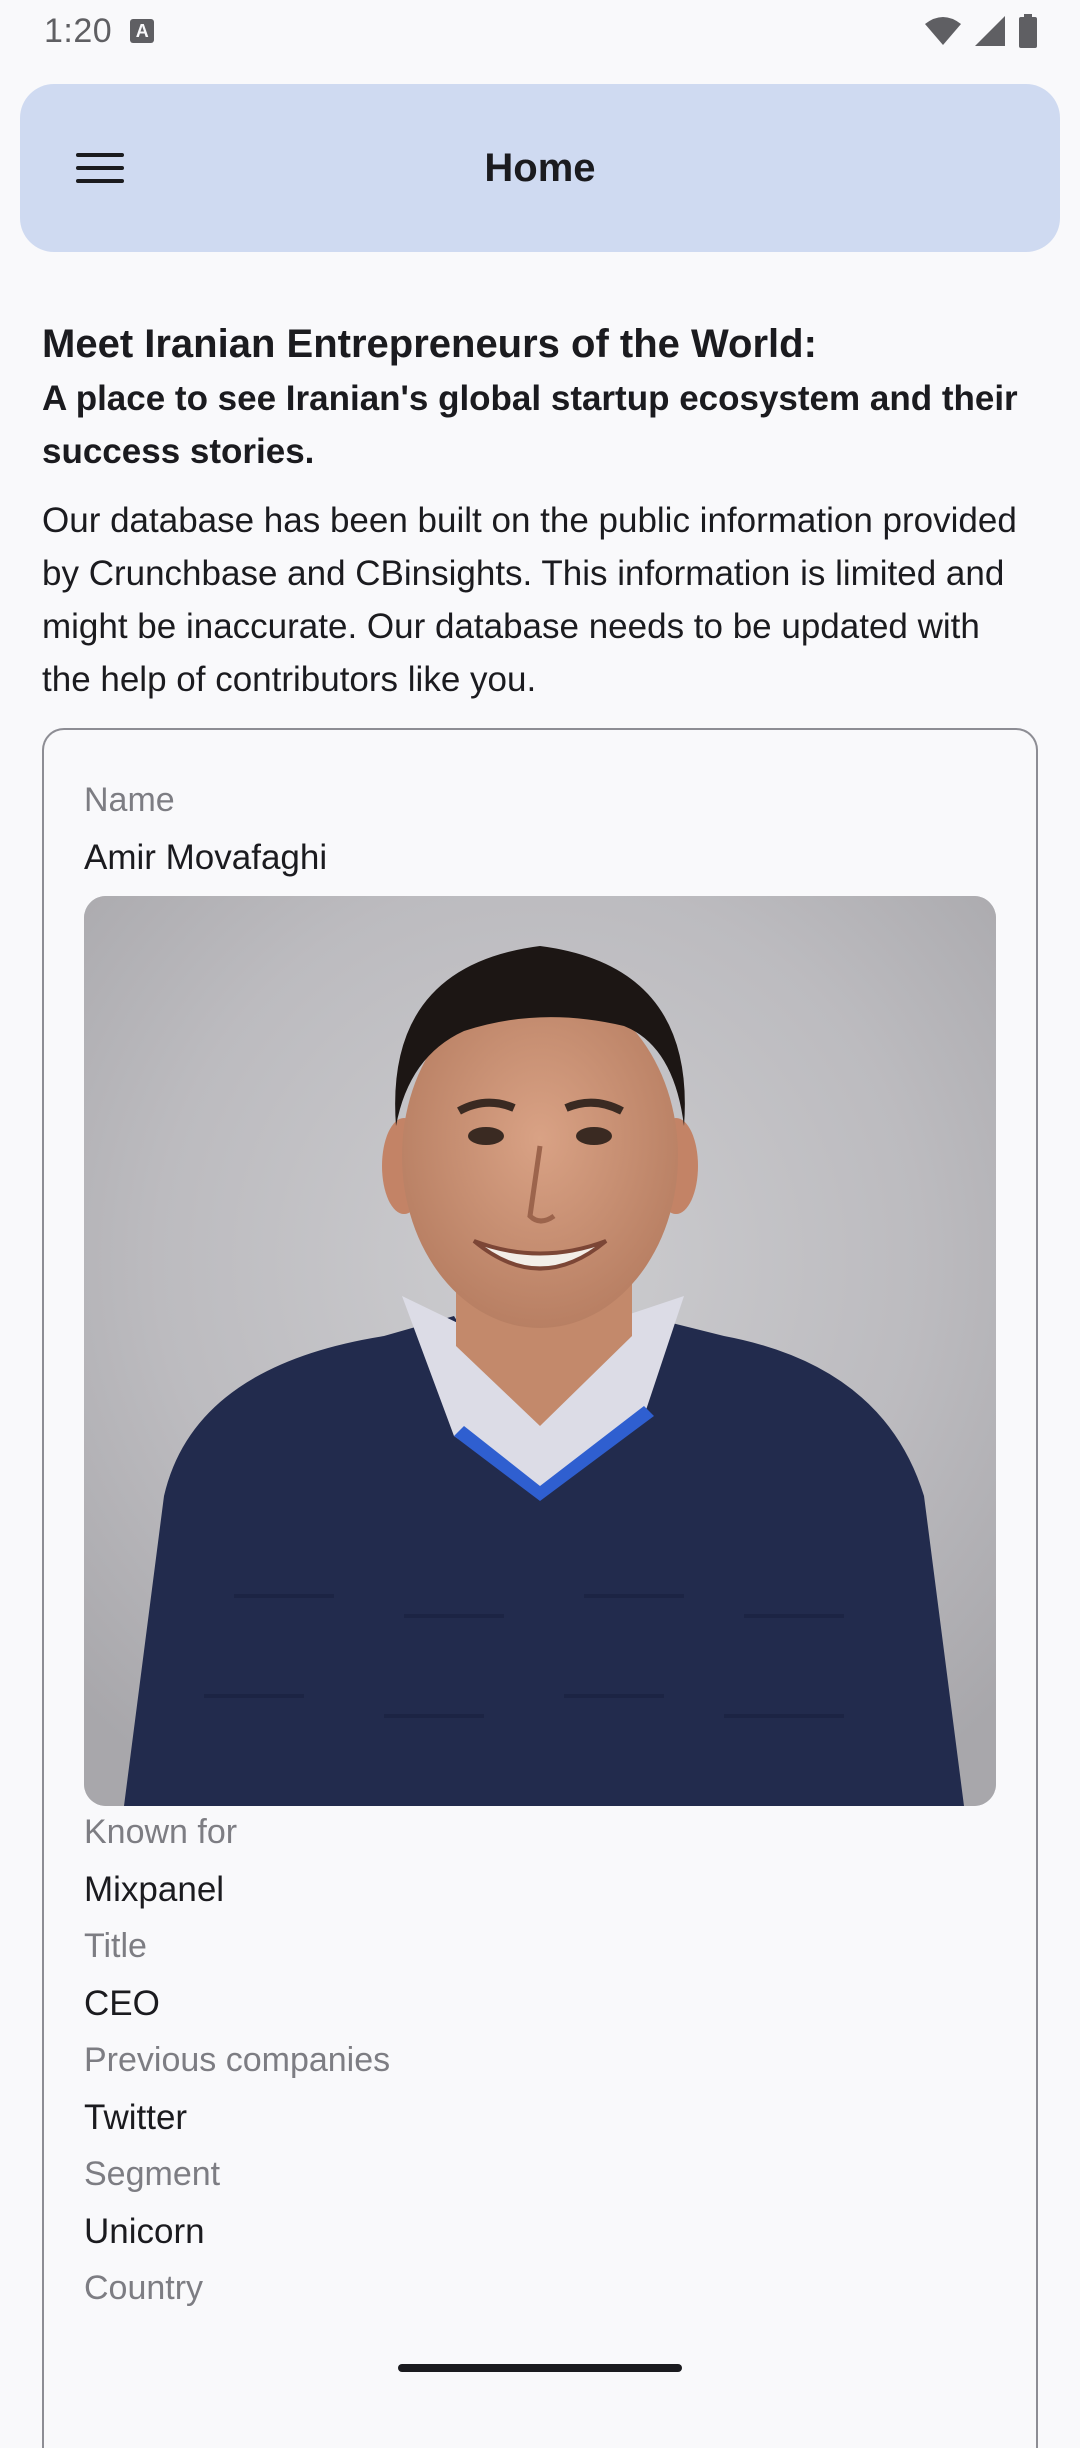  Describe the element at coordinates (429, 344) in the screenshot. I see `intro-headline: Meet Iranian Entrepreneurs of the World:` at that location.